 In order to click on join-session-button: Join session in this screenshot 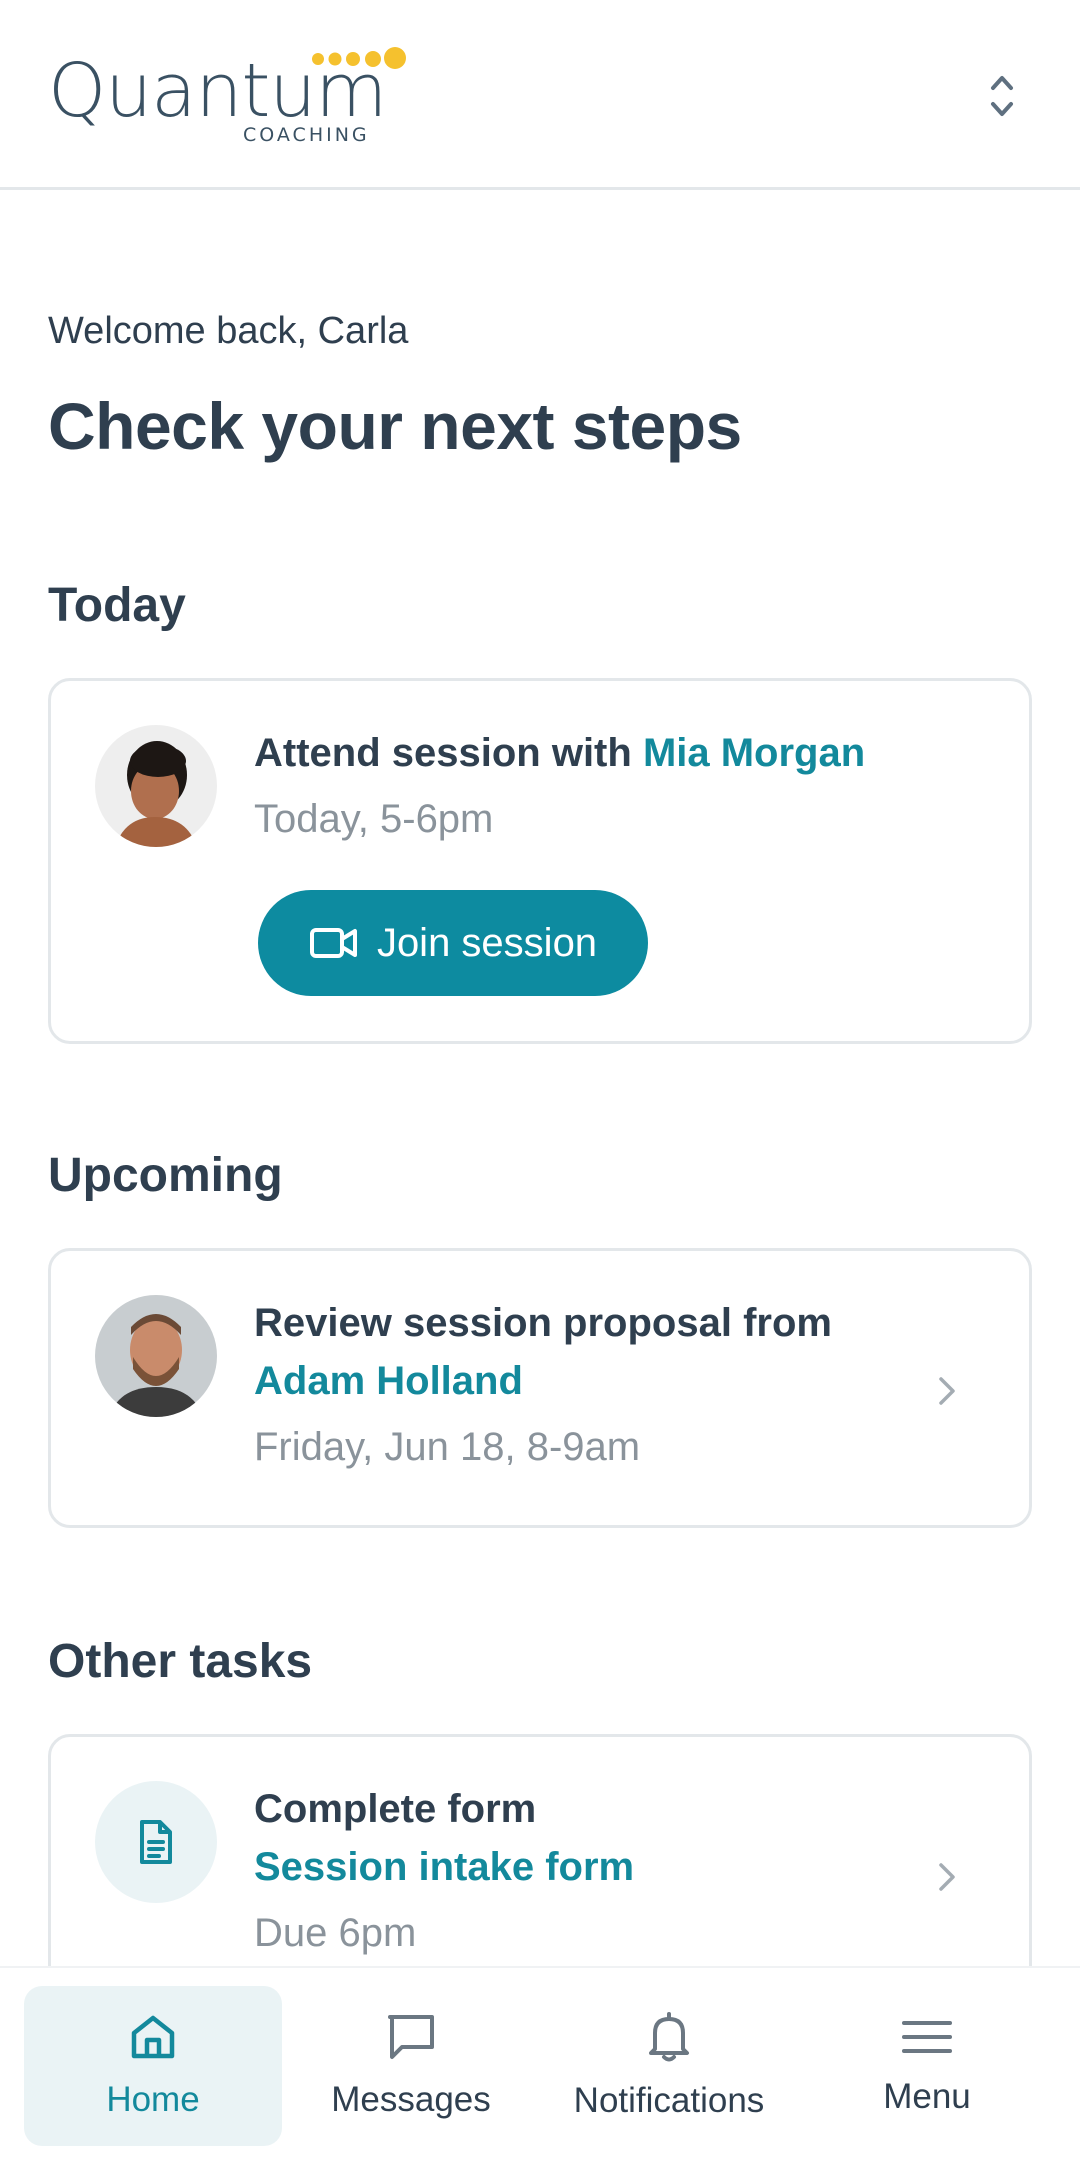, I will do `click(453, 943)`.